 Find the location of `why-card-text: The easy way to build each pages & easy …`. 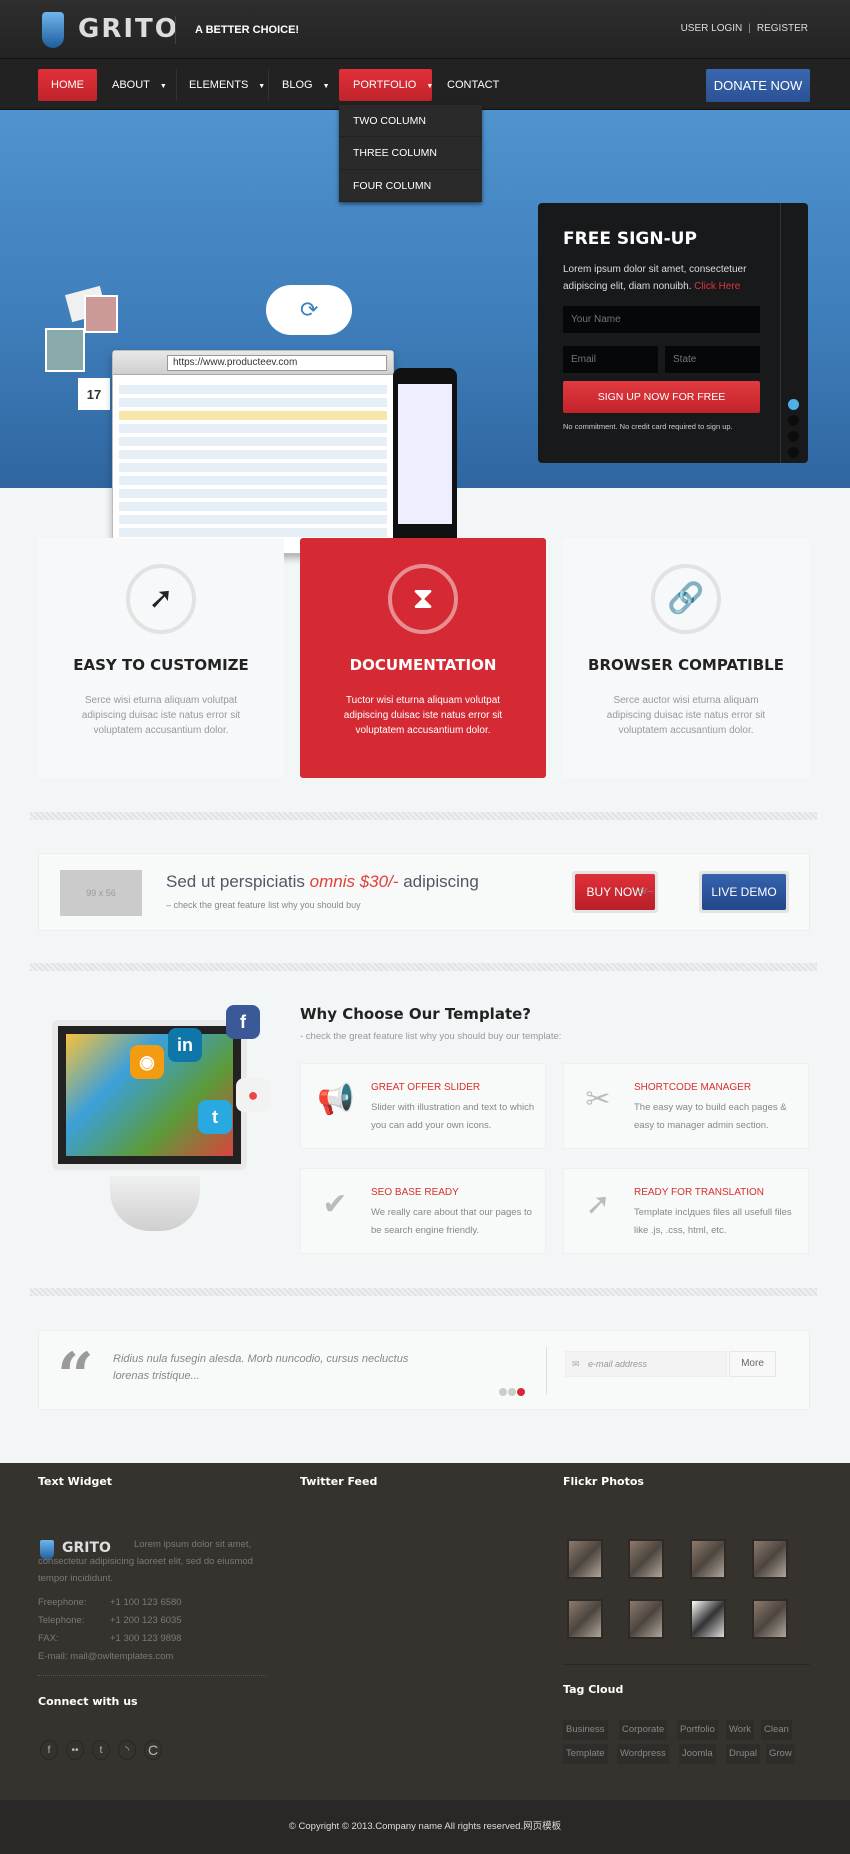

why-card-text: The easy way to build each pages & easy … is located at coordinates (710, 1116).